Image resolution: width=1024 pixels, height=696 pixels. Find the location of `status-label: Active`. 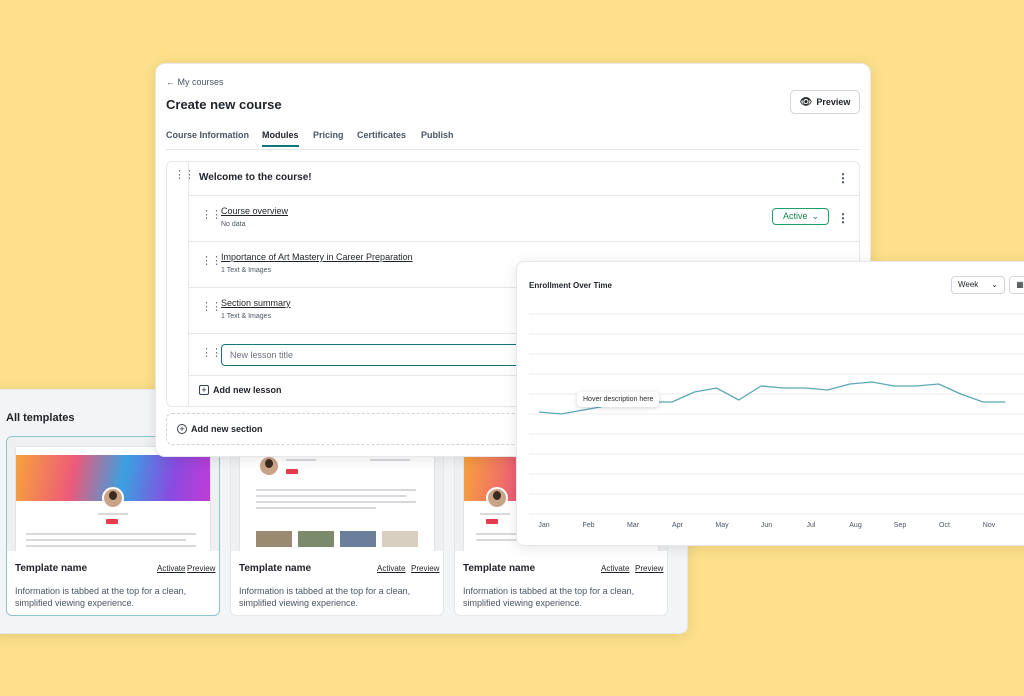

status-label: Active is located at coordinates (795, 216).